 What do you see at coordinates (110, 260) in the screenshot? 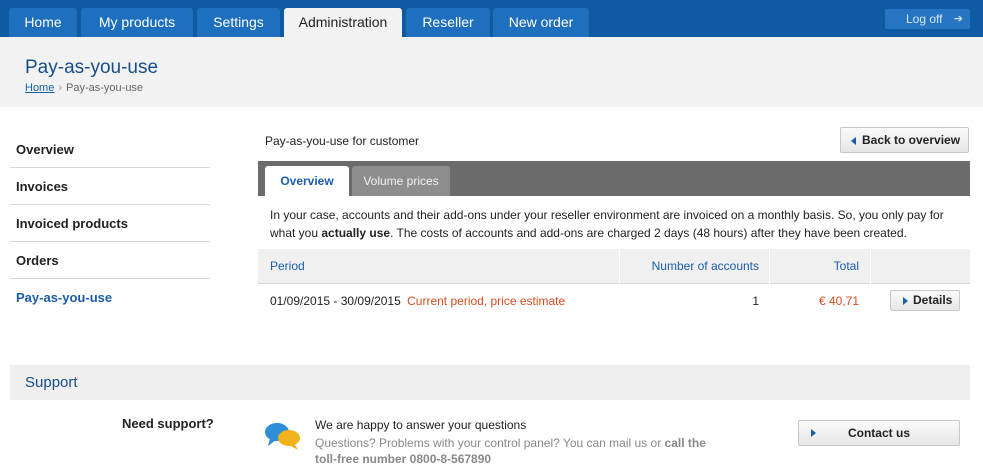
I see `sidebar-item-orders: Orders` at bounding box center [110, 260].